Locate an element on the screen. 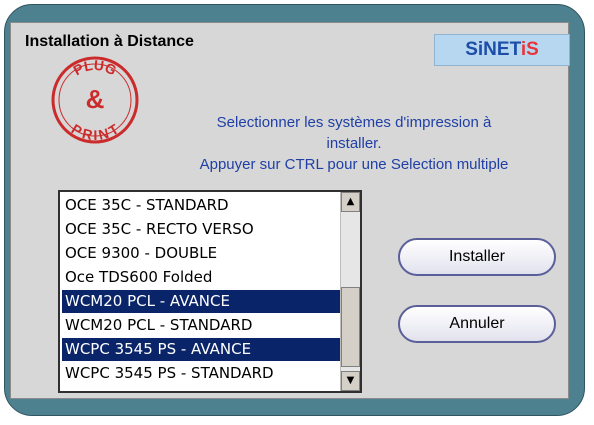 The image size is (594, 425). list-scrollbar: ▲ ▼ is located at coordinates (350, 291).